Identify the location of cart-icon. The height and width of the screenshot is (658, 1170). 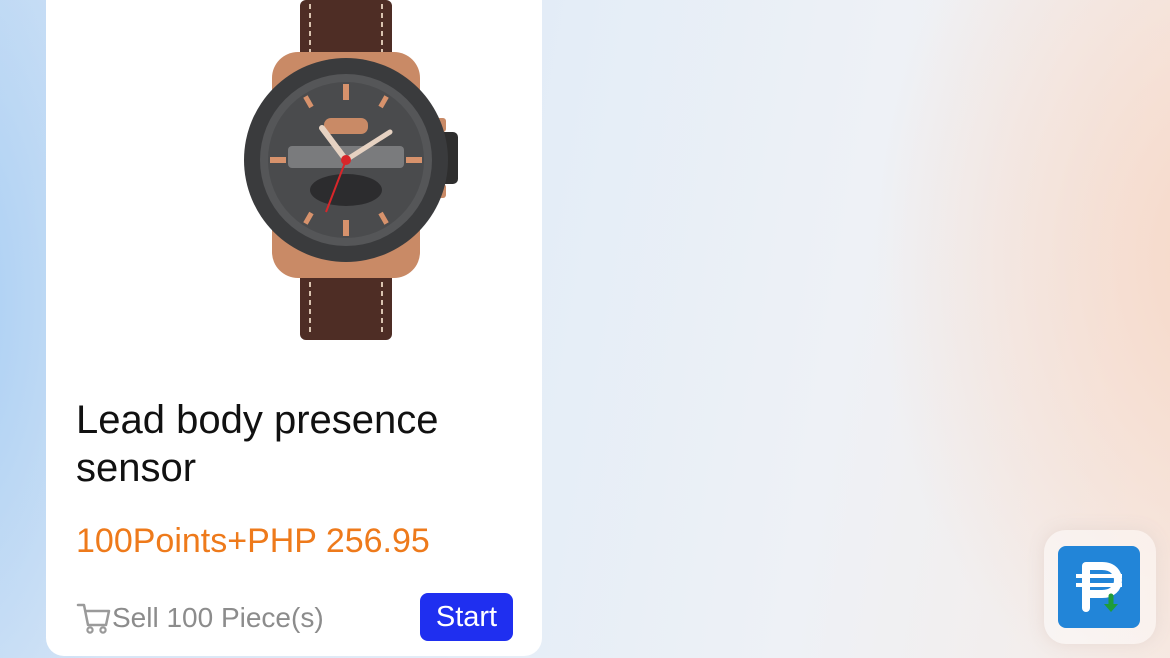
(93, 618).